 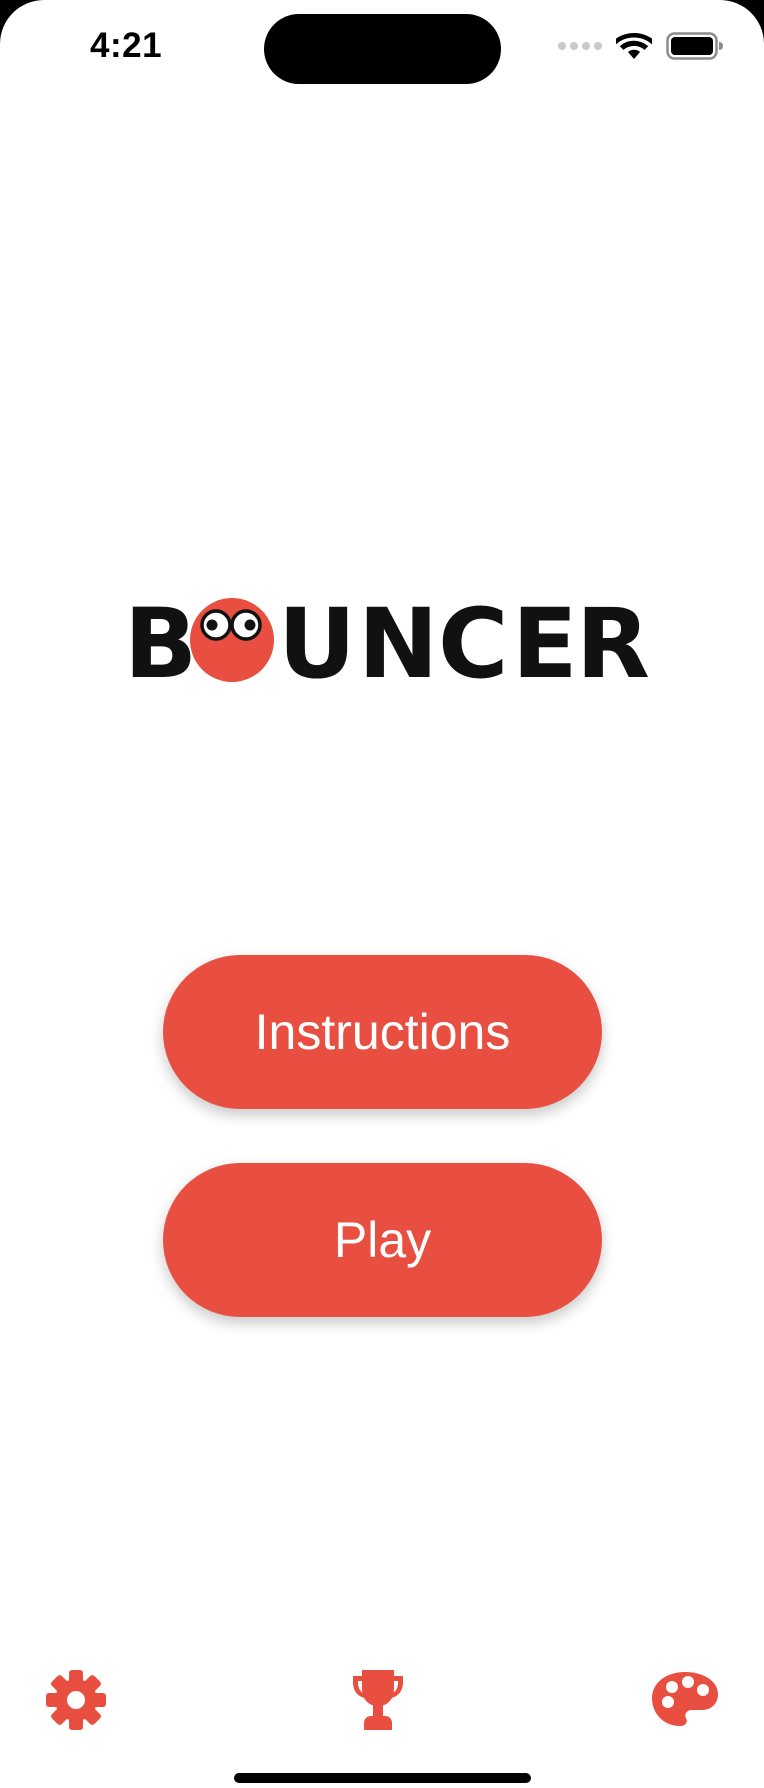 I want to click on logo-letter-b: B, so click(x=160, y=640).